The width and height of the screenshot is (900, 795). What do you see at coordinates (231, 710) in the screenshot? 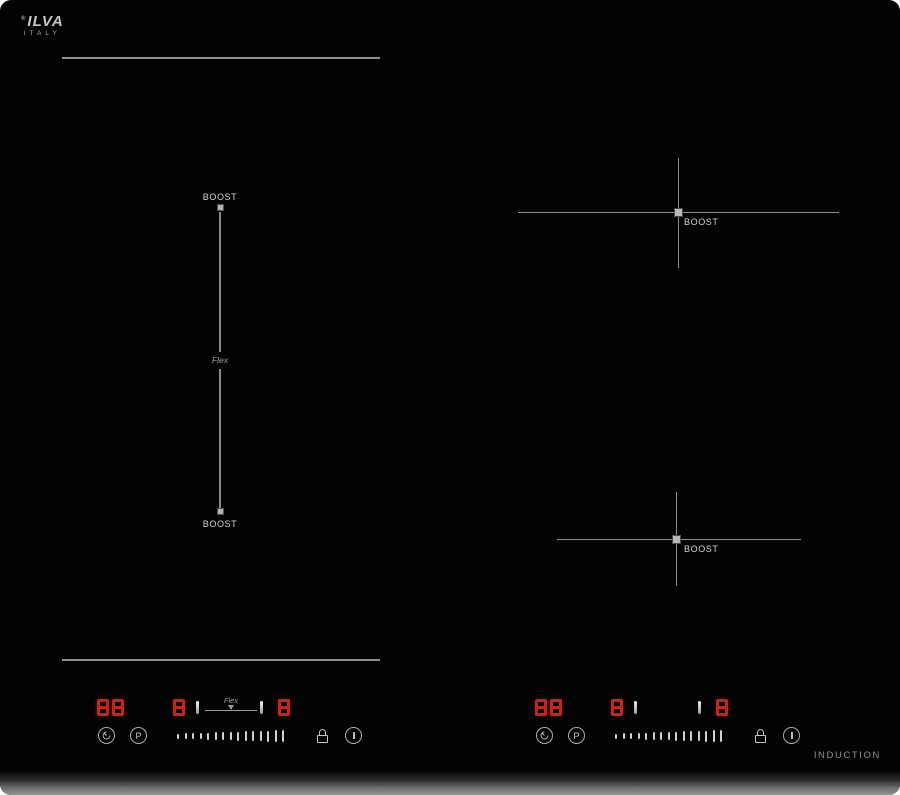
I see `flex-link-line` at bounding box center [231, 710].